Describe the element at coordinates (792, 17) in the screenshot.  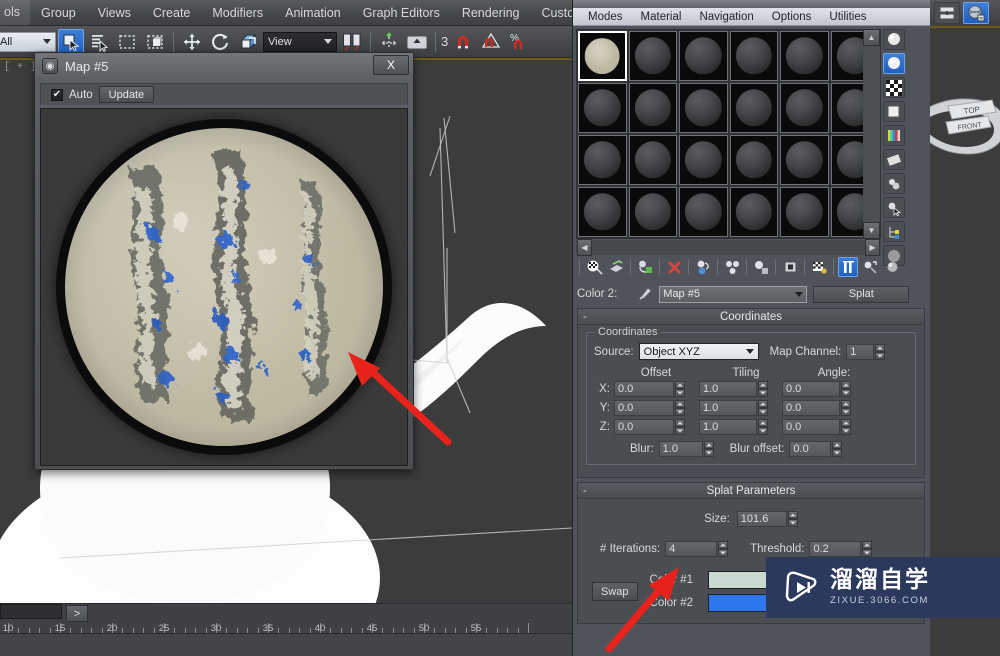
I see `me-menu-options: Options` at that location.